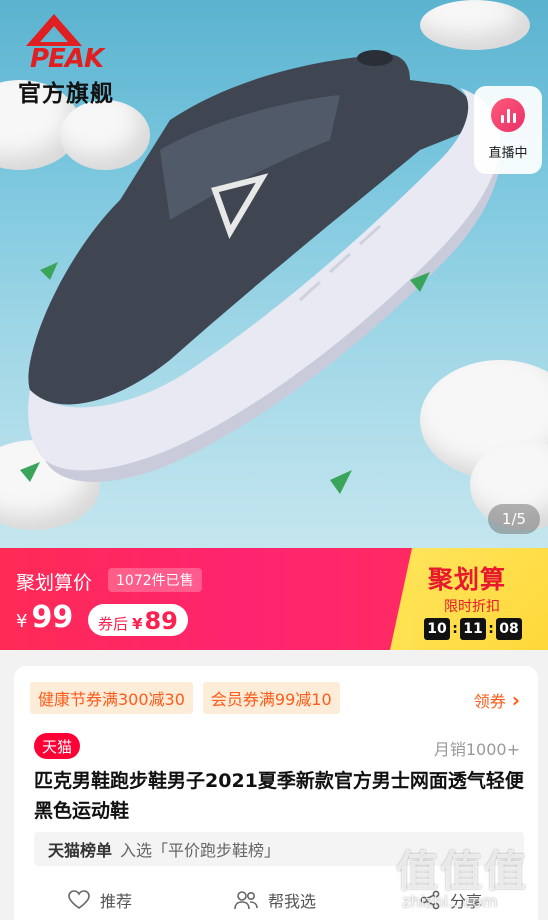  Describe the element at coordinates (161, 621) in the screenshot. I see `after-coupon-value: 89` at that location.